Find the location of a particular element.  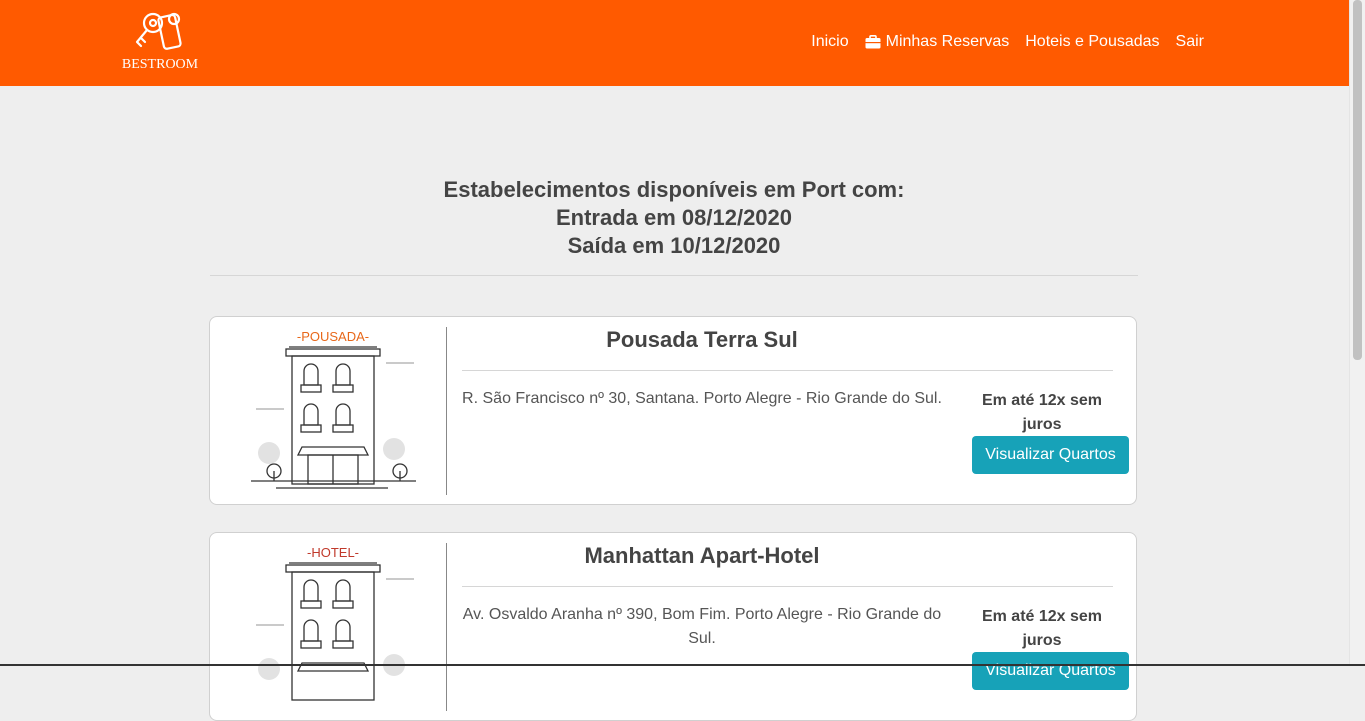

nav-inicio-label: Inicio is located at coordinates (830, 41).